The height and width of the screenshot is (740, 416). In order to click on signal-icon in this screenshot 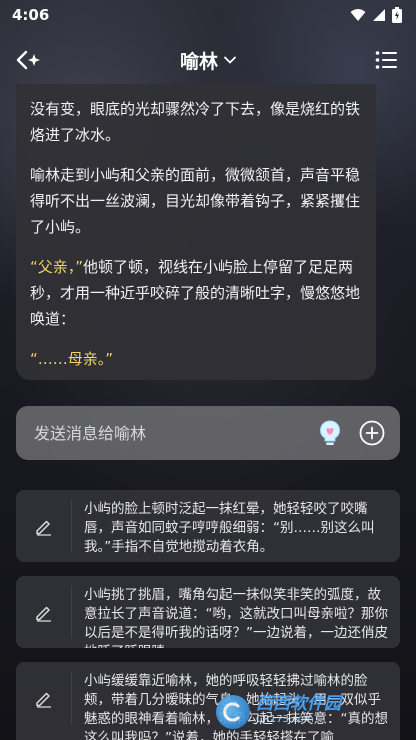, I will do `click(379, 15)`.